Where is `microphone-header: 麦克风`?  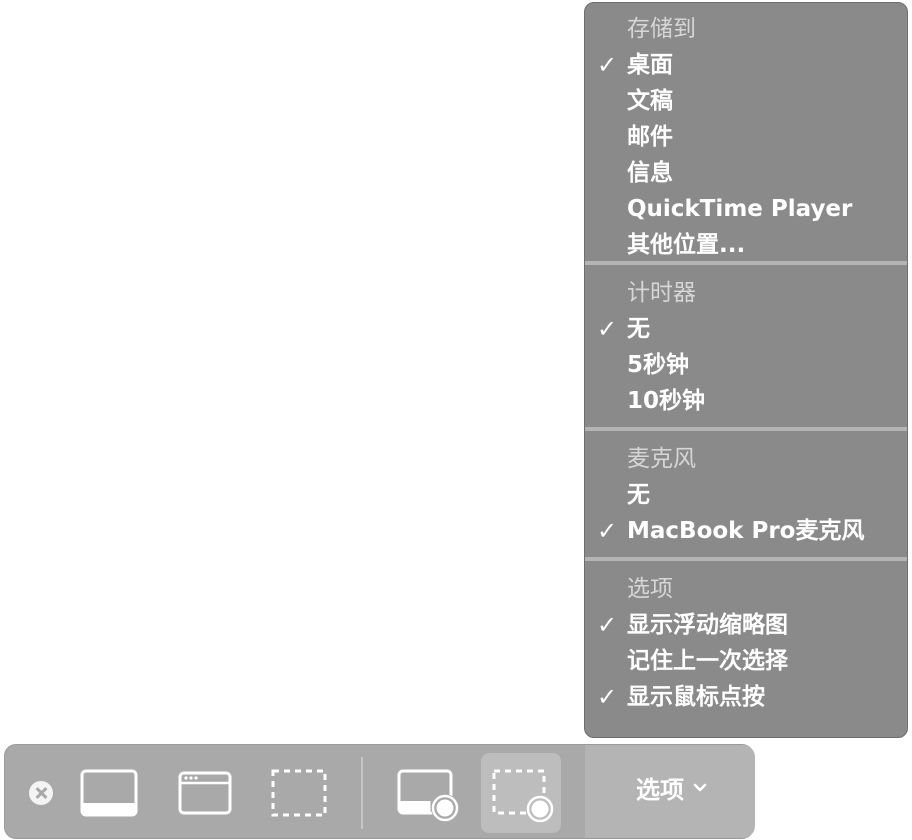 microphone-header: 麦克风 is located at coordinates (661, 459).